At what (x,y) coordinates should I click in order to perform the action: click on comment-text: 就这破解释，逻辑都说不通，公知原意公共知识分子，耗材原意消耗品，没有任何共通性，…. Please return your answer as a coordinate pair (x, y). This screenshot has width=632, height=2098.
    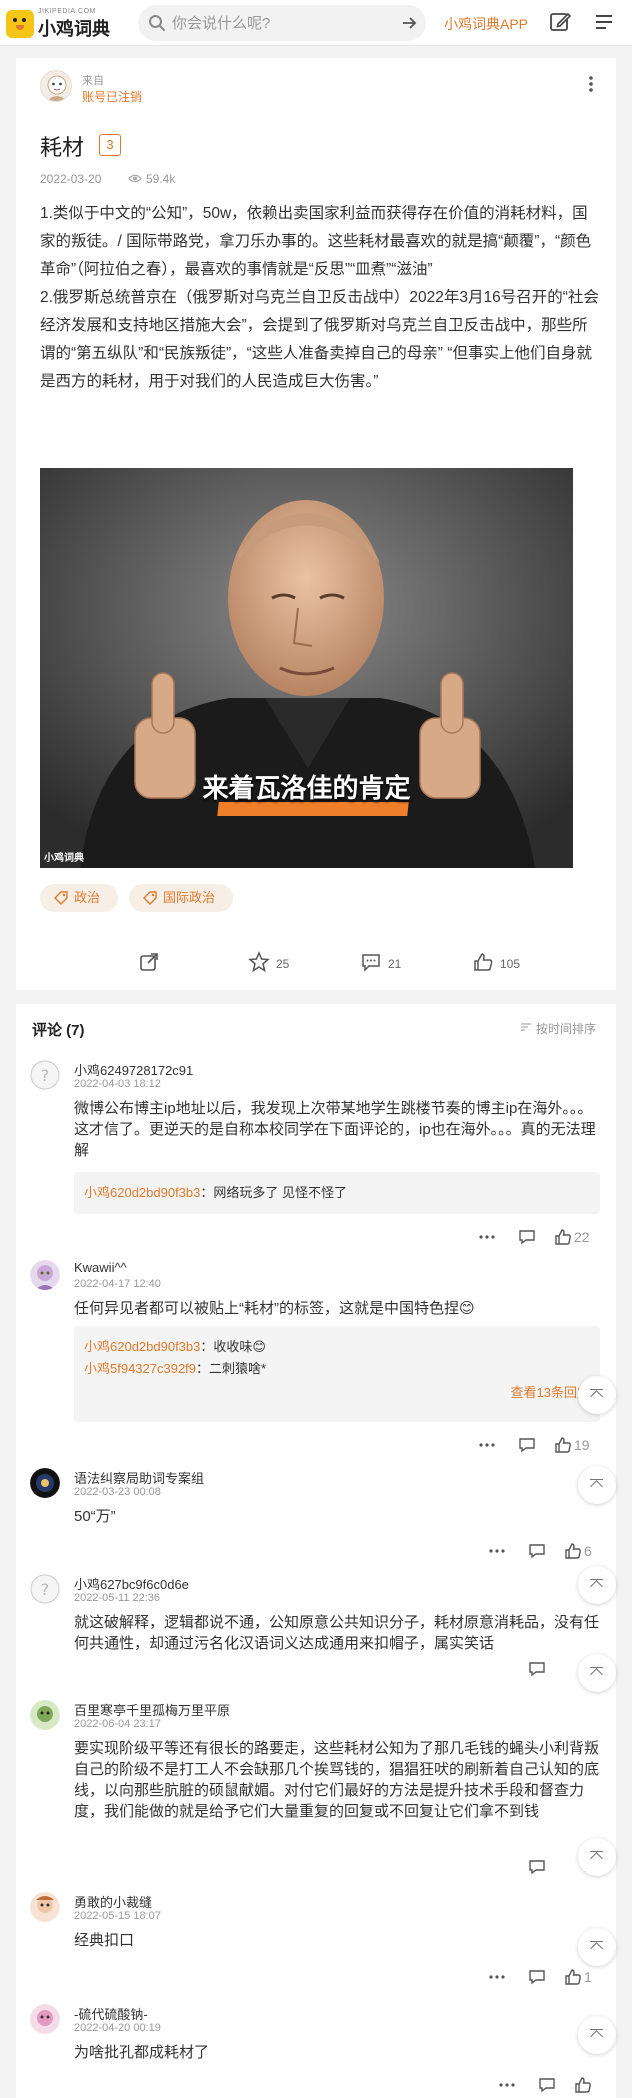
    Looking at the image, I should click on (337, 1633).